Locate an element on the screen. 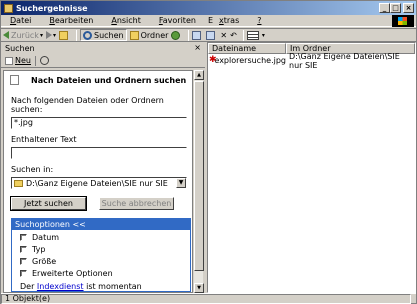  search-assistant-icon is located at coordinates (44, 60).